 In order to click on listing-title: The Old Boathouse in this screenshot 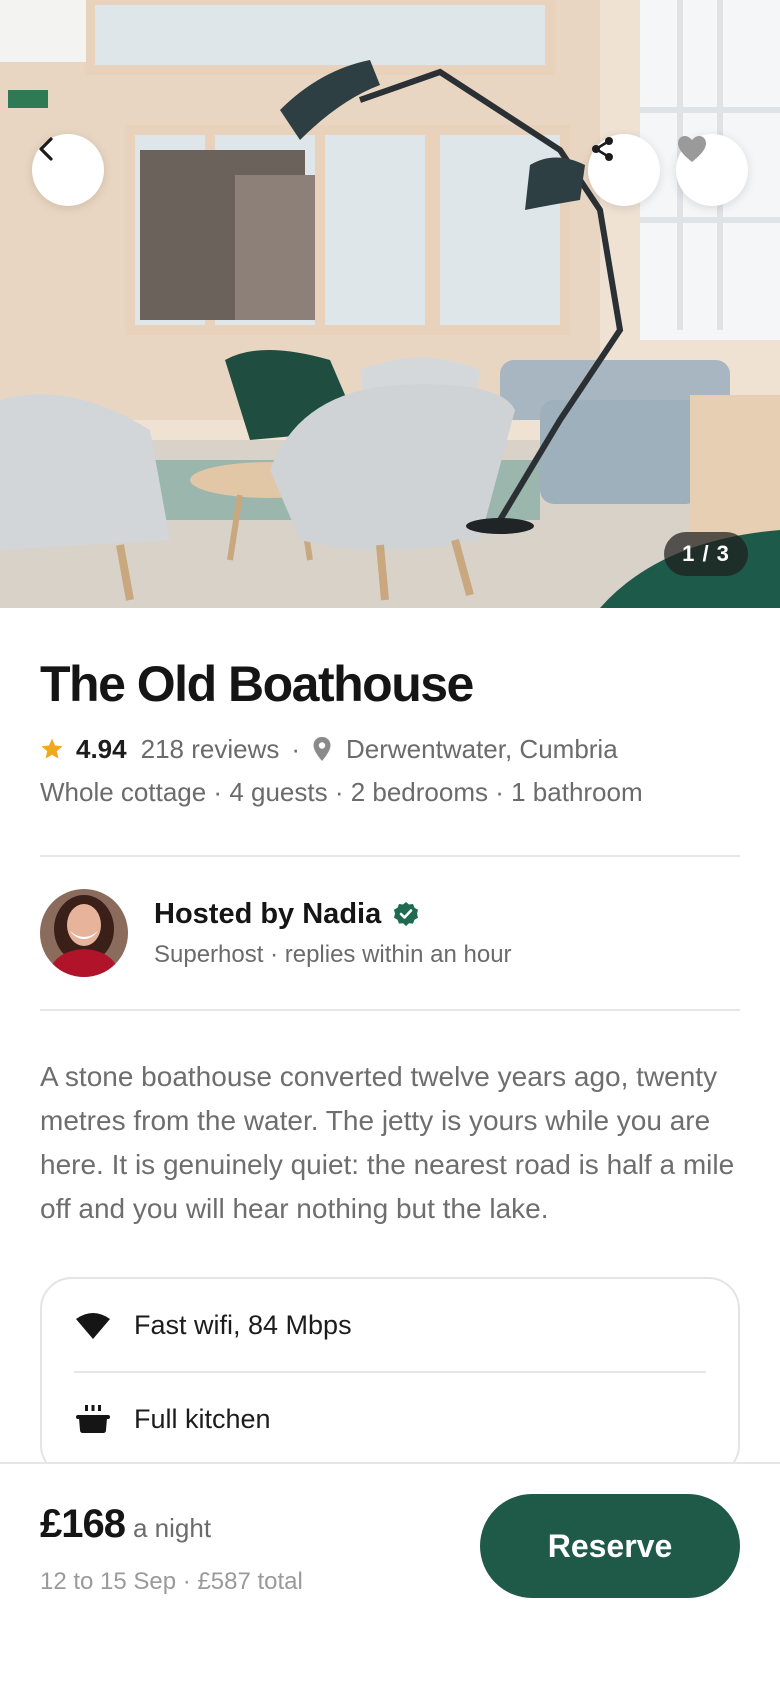, I will do `click(257, 684)`.